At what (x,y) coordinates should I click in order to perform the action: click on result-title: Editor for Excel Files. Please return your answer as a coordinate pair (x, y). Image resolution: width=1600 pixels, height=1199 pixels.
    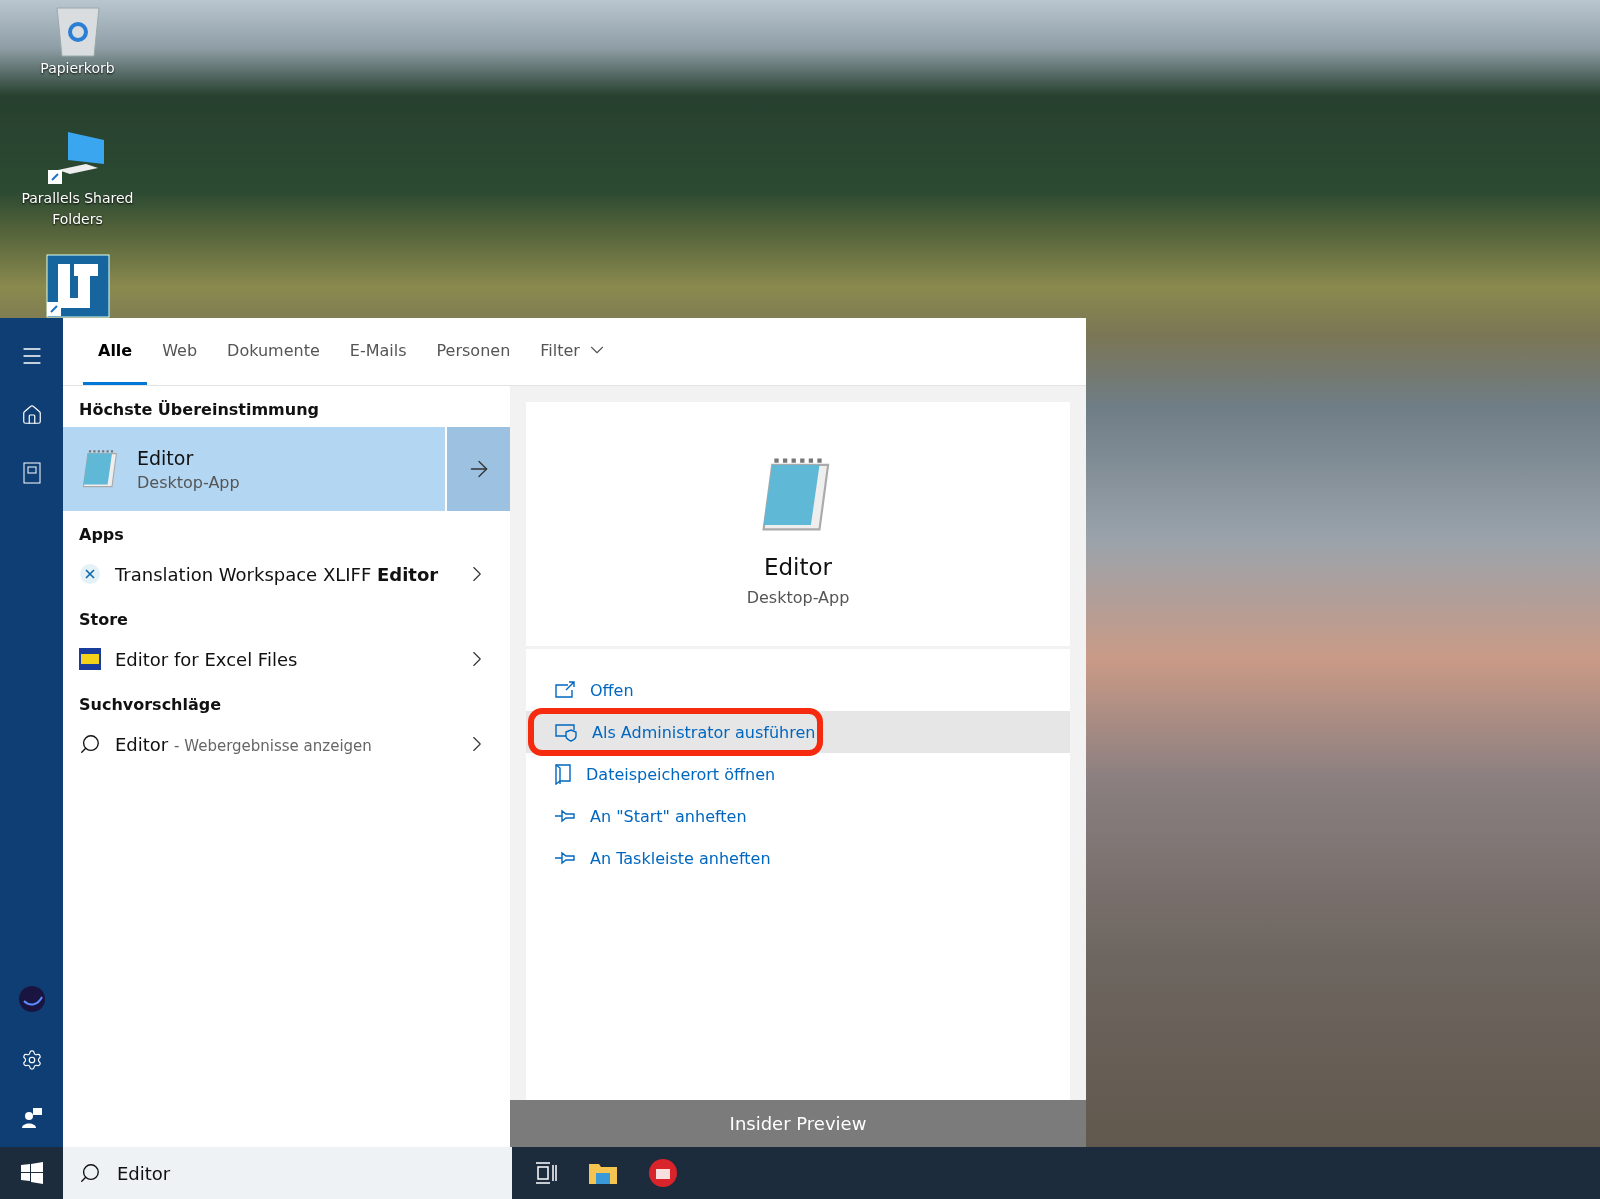
    Looking at the image, I should click on (207, 659).